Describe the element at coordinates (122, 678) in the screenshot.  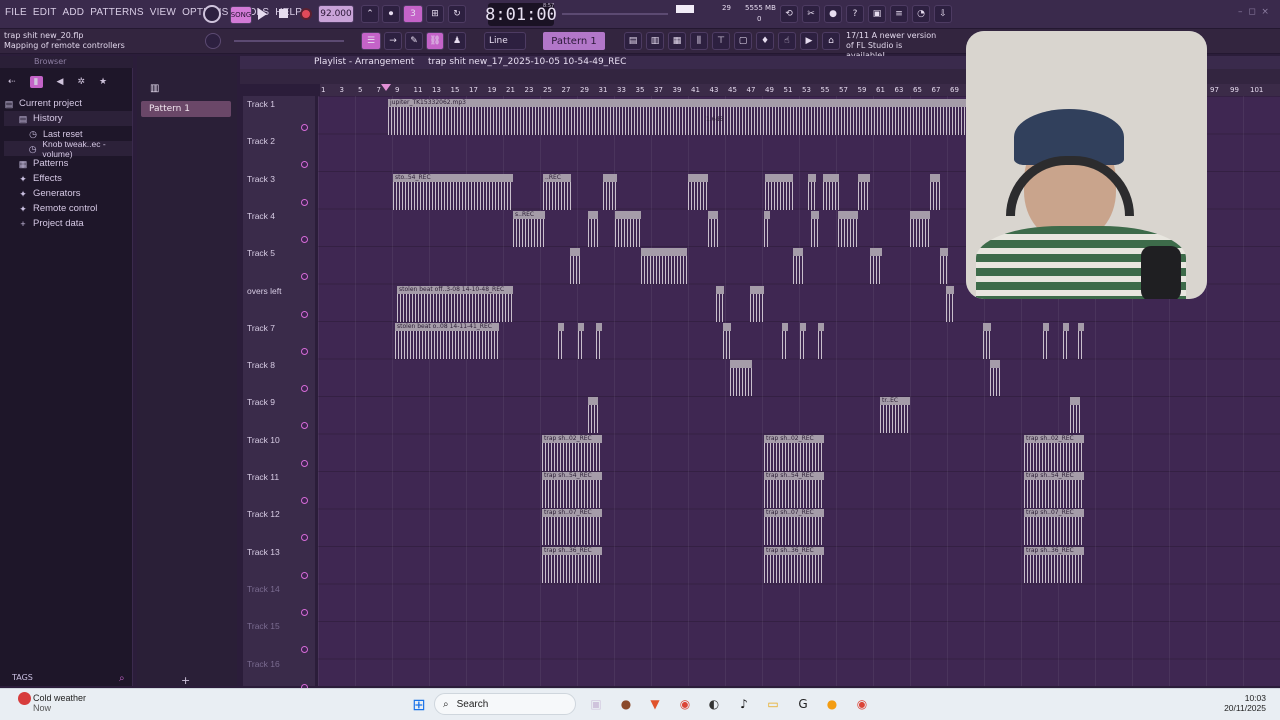
I see `tag-search-icon: ⌕` at that location.